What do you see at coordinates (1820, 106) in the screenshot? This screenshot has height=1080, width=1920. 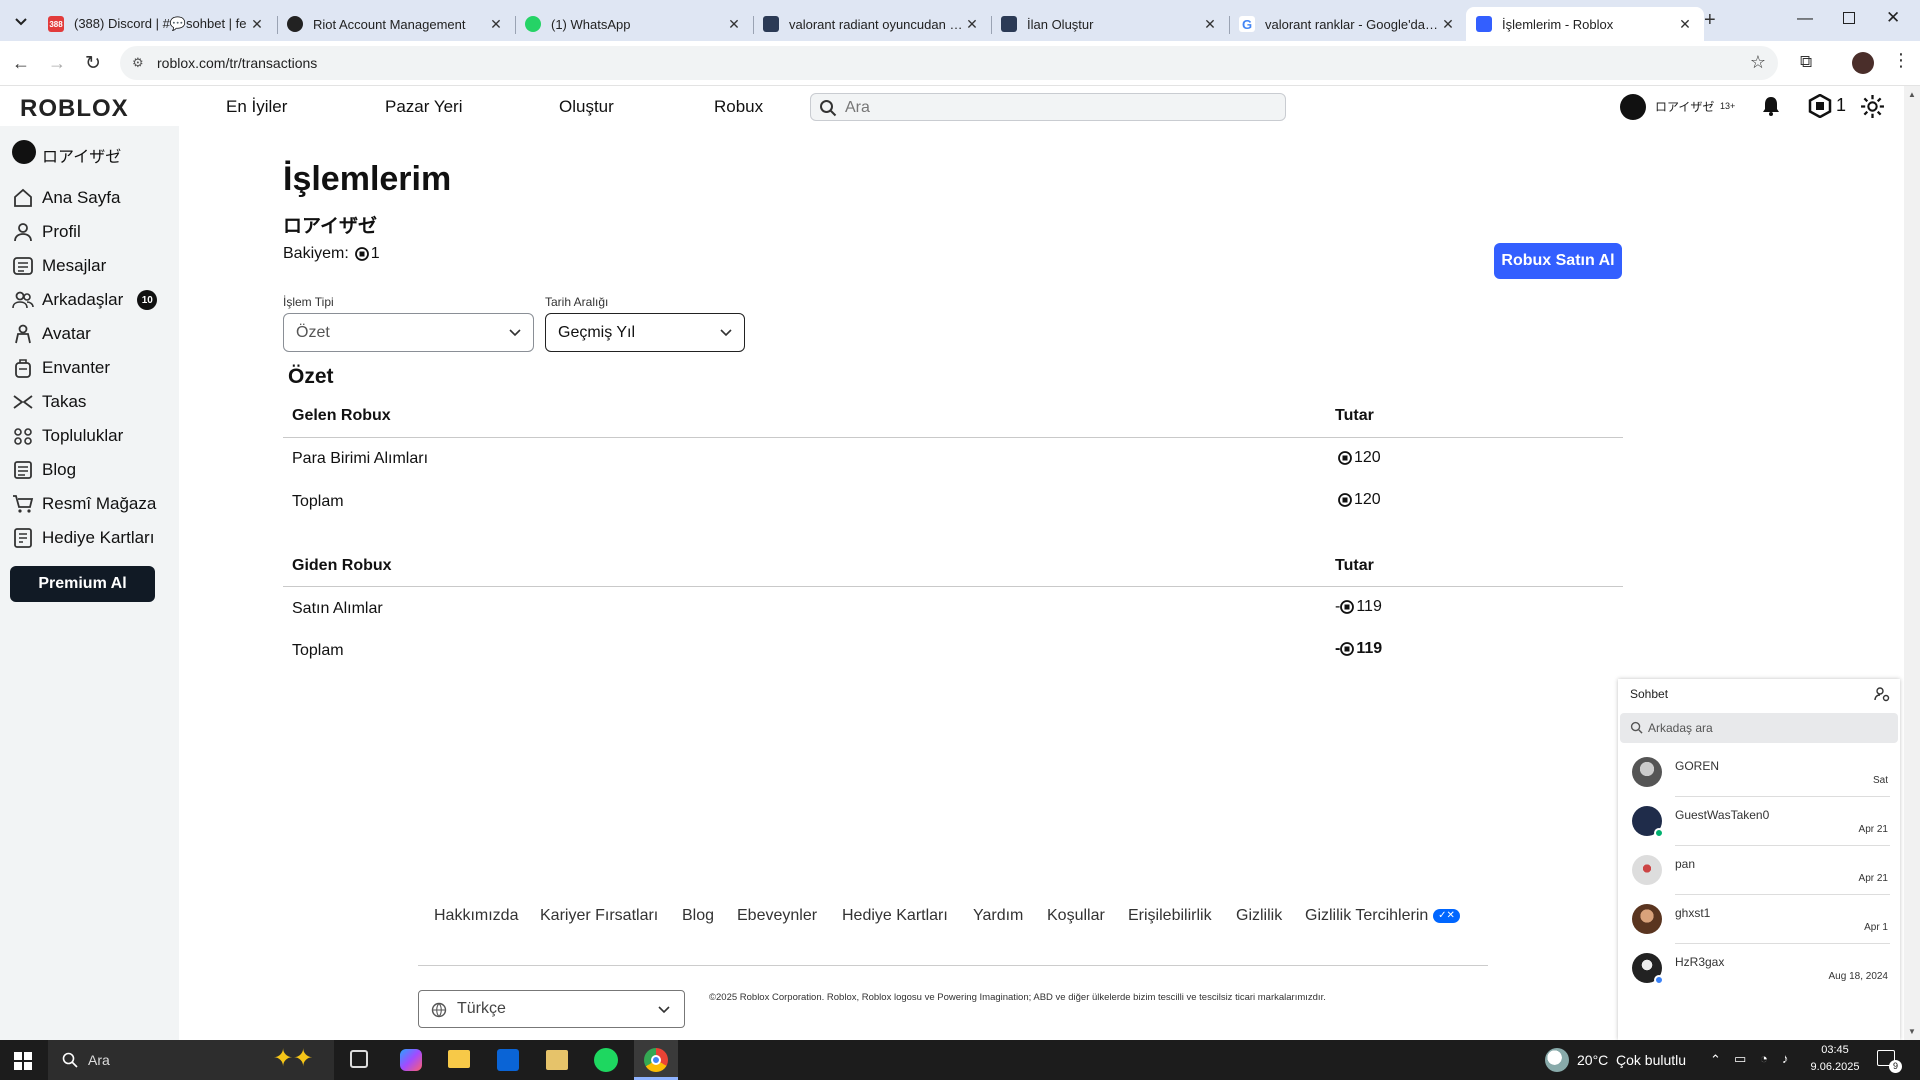 I see `robux-icon` at bounding box center [1820, 106].